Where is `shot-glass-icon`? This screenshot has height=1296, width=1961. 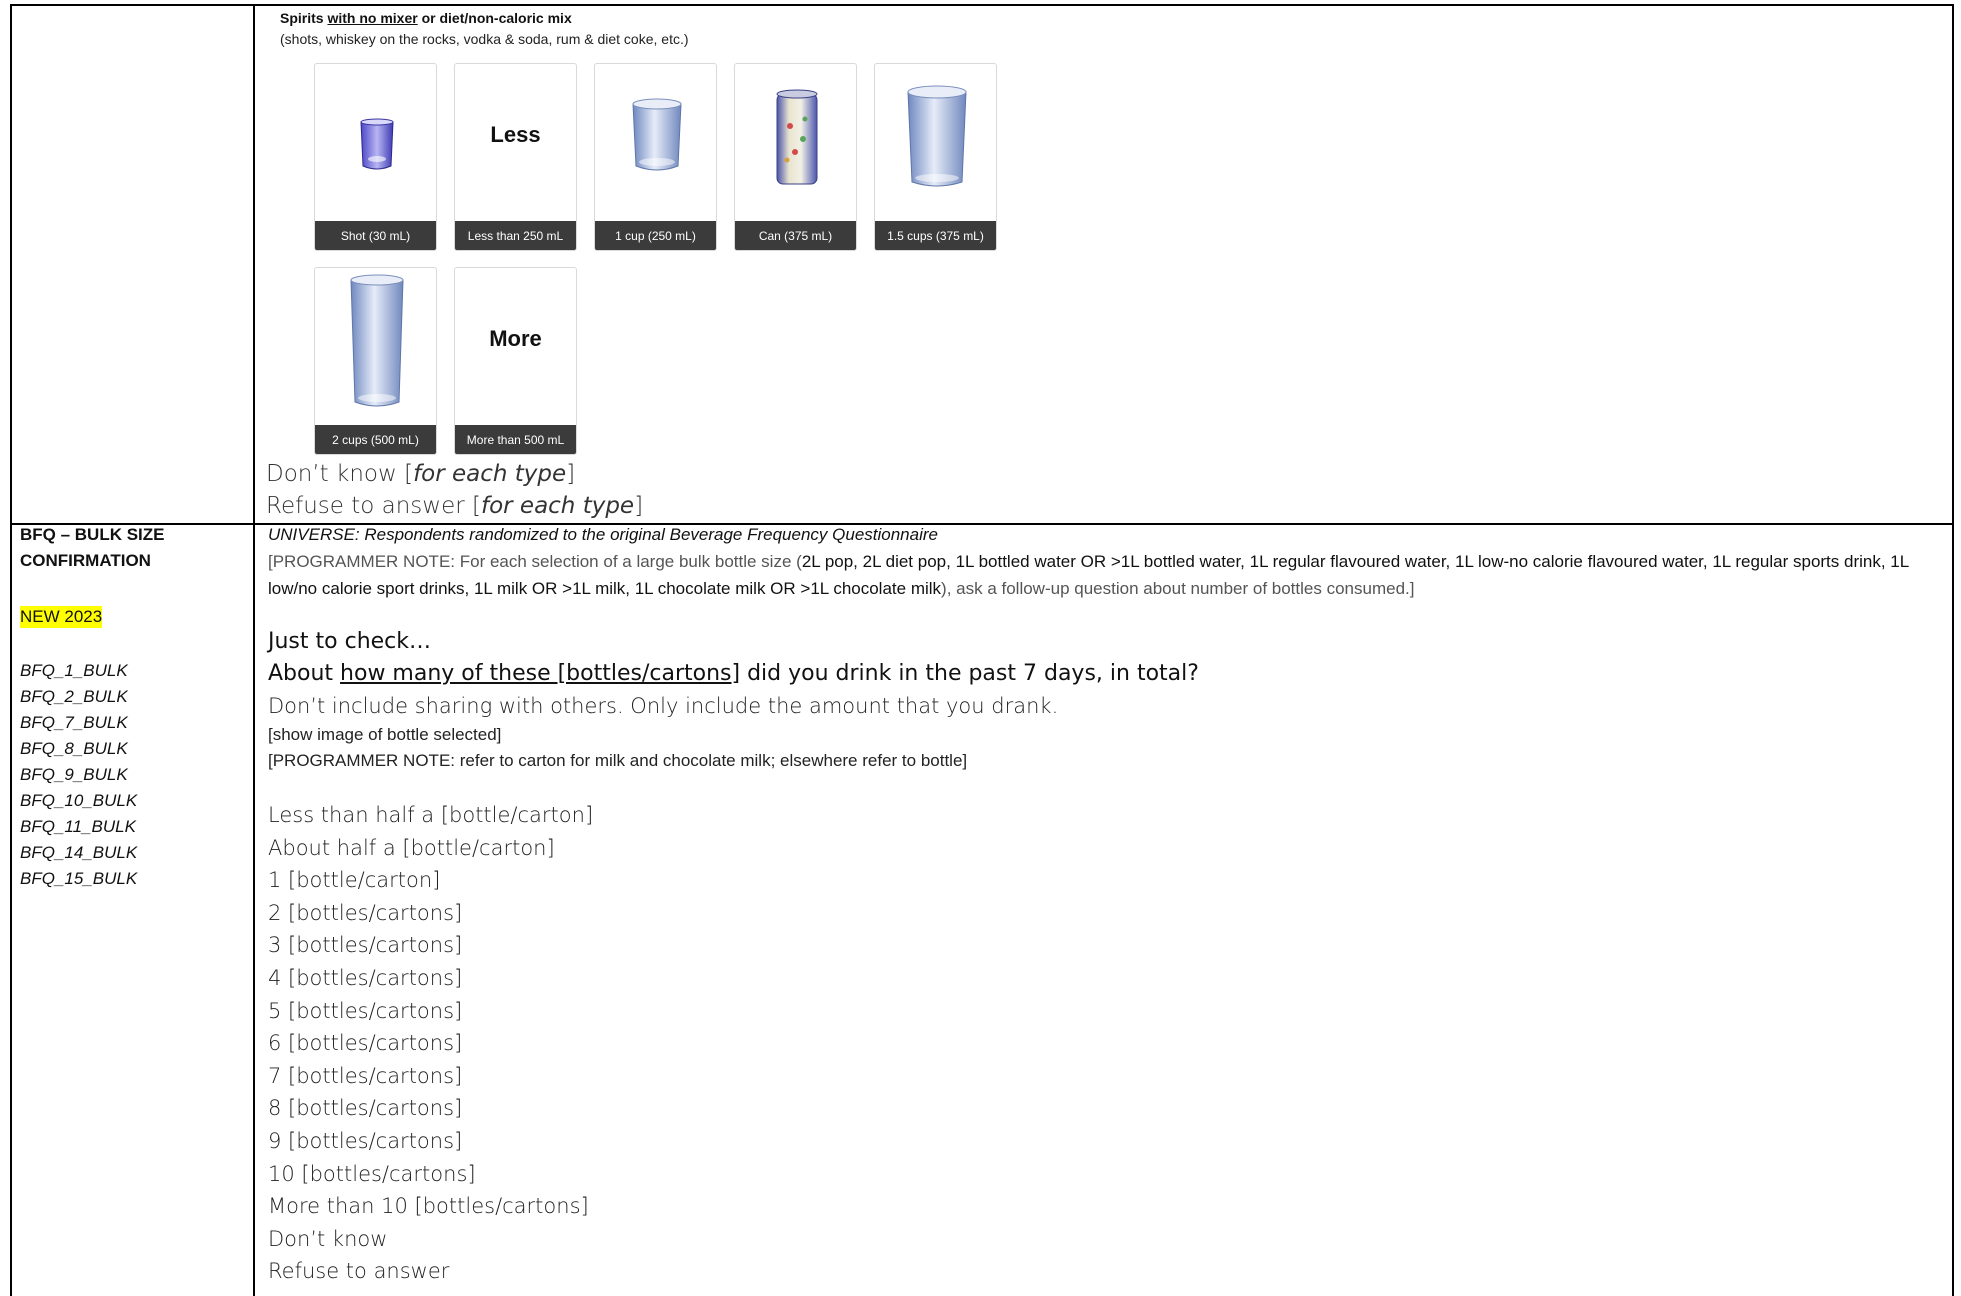
shot-glass-icon is located at coordinates (377, 144).